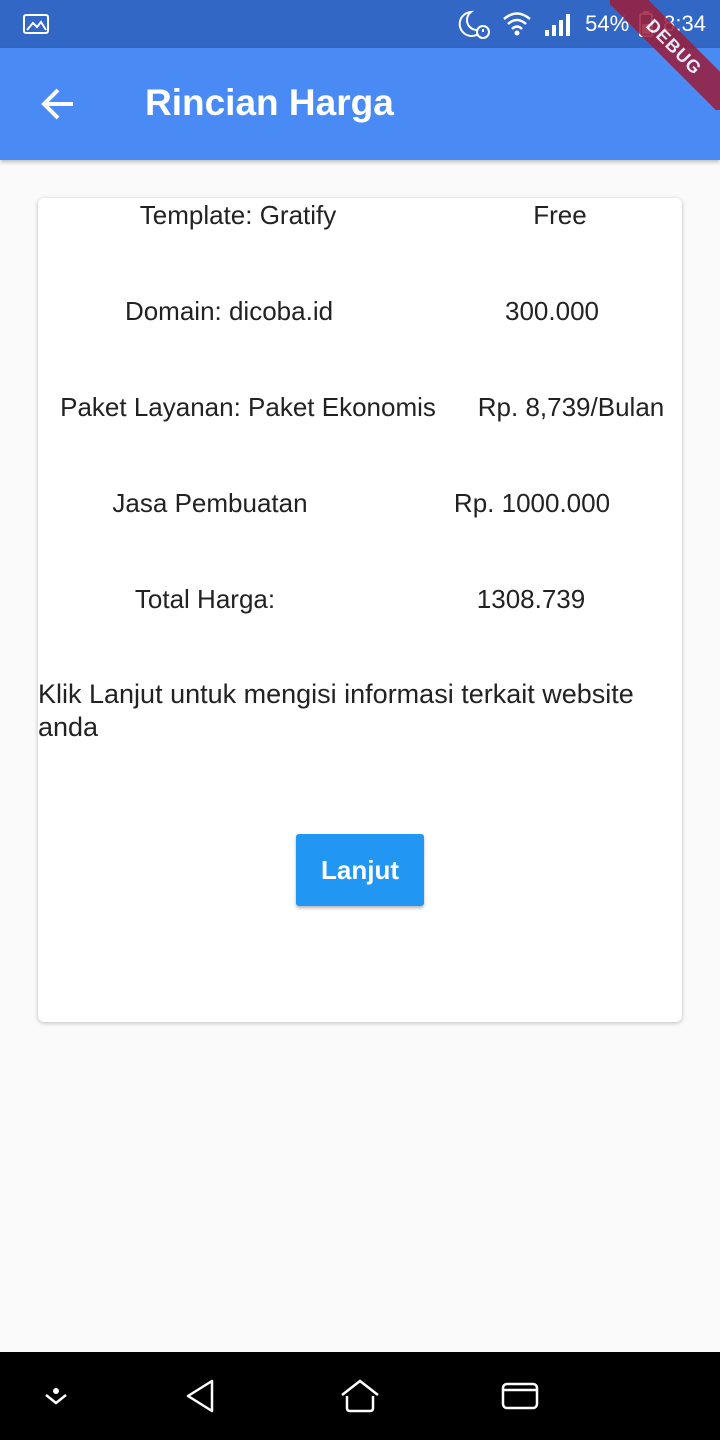  I want to click on app-bar: Rincian Harga, so click(360, 104).